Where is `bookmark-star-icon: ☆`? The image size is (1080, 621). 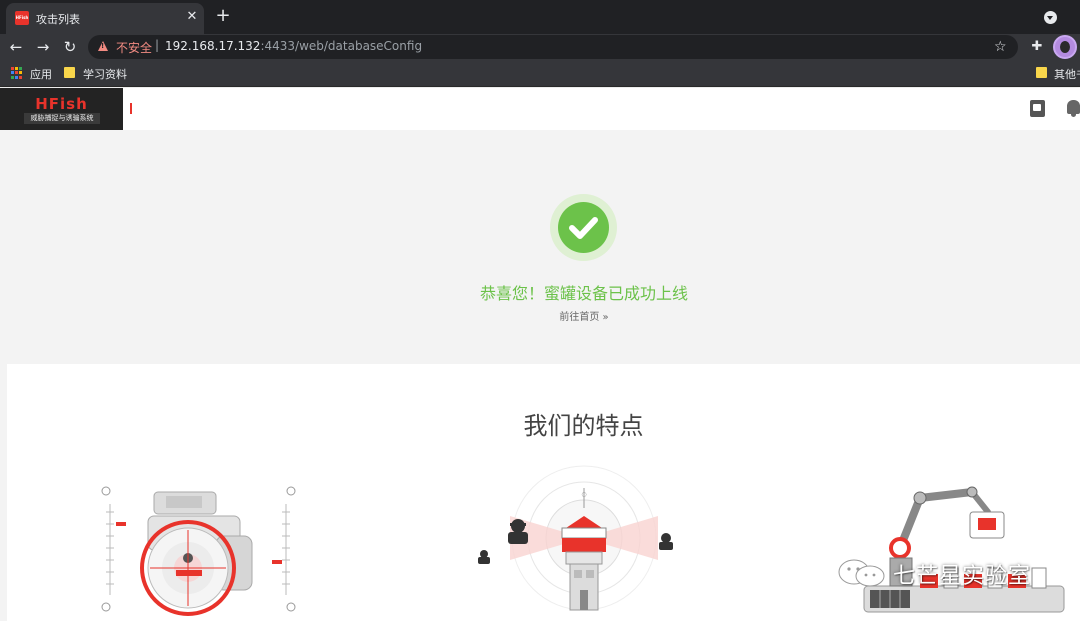 bookmark-star-icon: ☆ is located at coordinates (1000, 47).